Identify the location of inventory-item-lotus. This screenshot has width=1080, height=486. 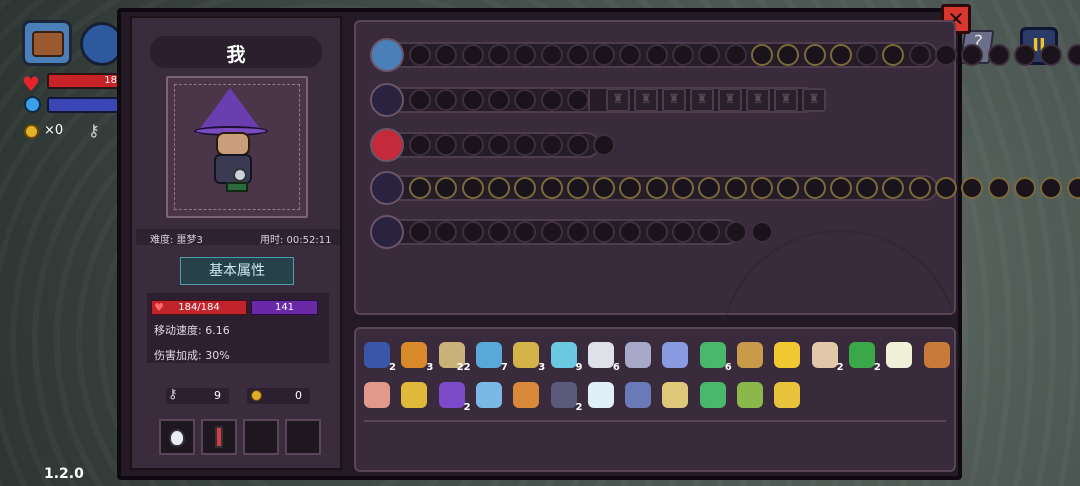
(601, 395).